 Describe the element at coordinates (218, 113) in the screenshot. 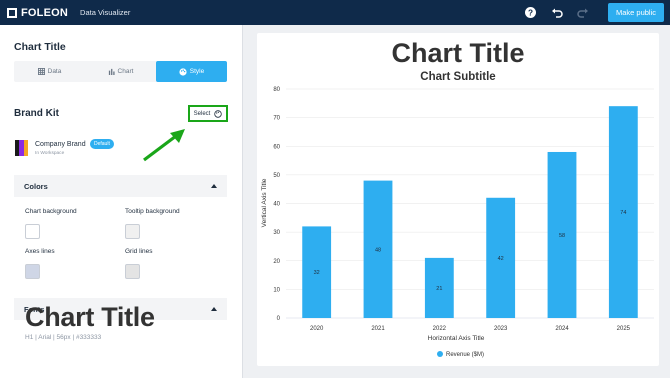

I see `palette-outline-icon` at that location.